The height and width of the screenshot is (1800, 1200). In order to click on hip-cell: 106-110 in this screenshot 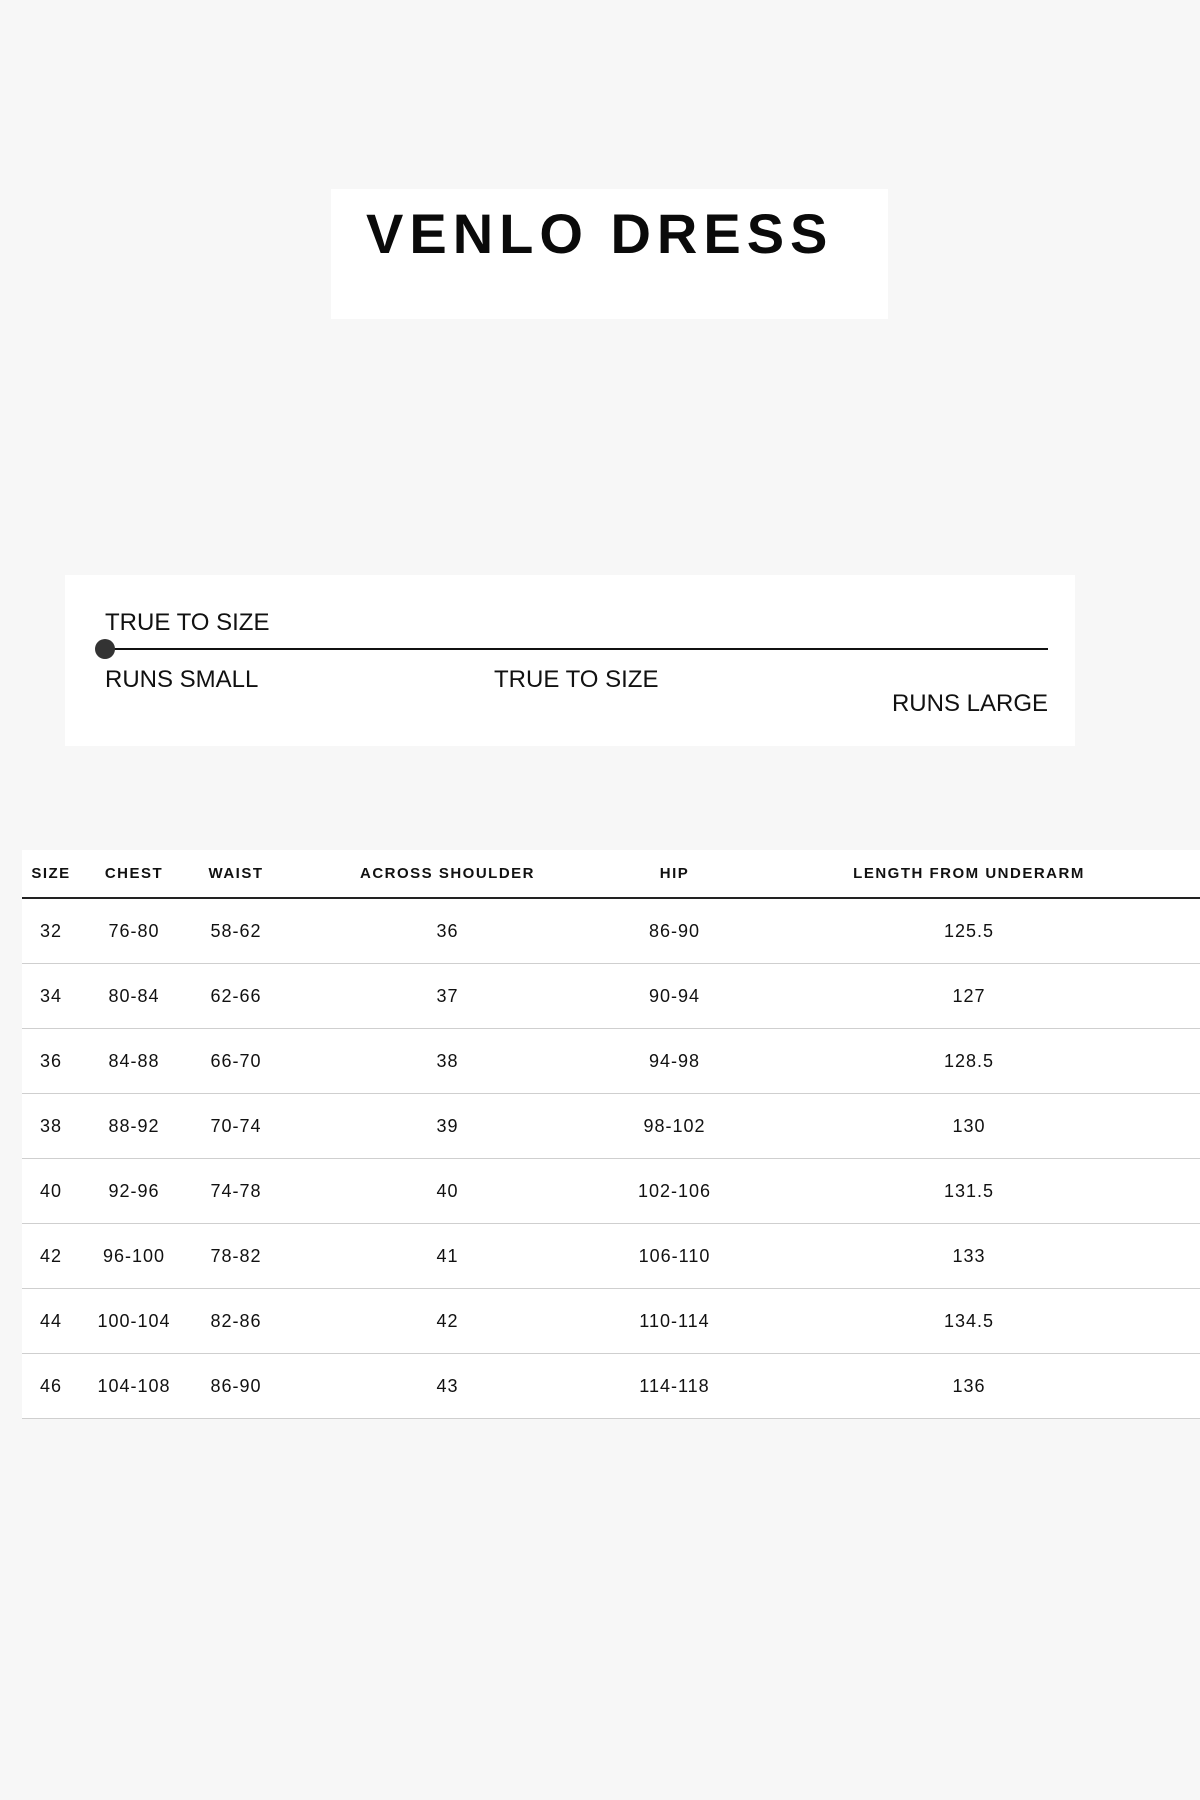, I will do `click(674, 1256)`.